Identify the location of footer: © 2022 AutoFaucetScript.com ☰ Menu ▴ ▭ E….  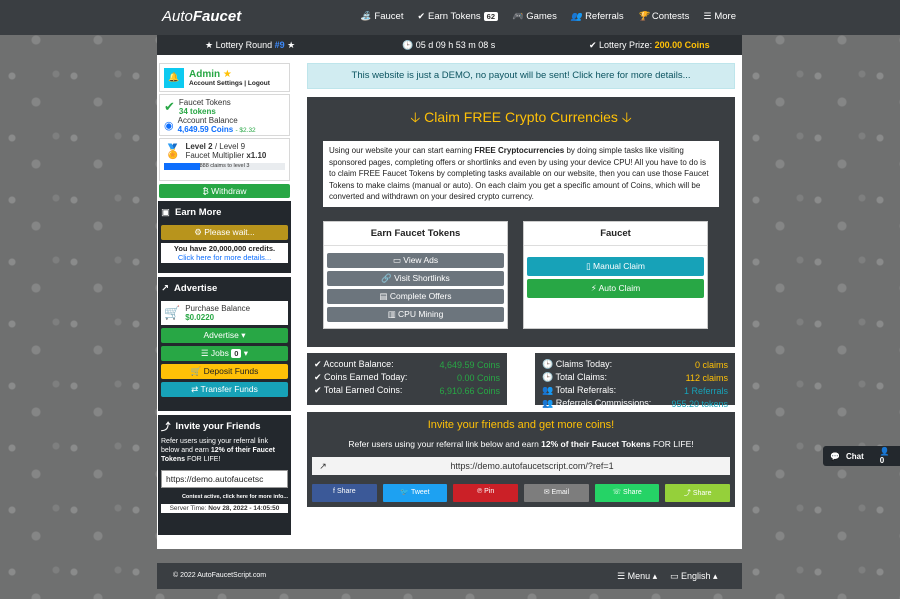
(449, 576).